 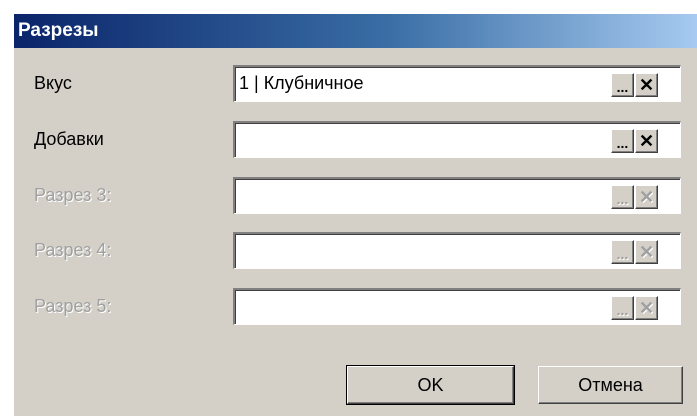 I want to click on row-razrez-3: Разрез 3: ... ✕, so click(x=355, y=197).